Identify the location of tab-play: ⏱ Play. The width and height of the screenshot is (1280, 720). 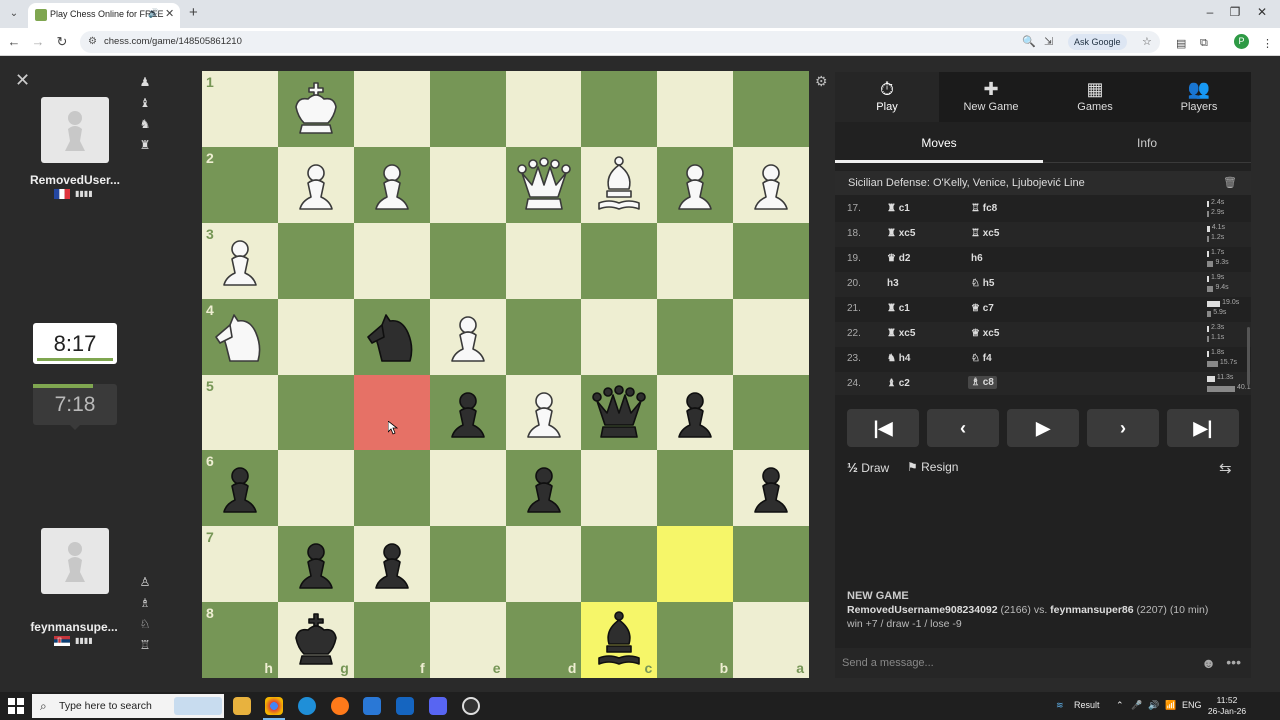
(887, 97).